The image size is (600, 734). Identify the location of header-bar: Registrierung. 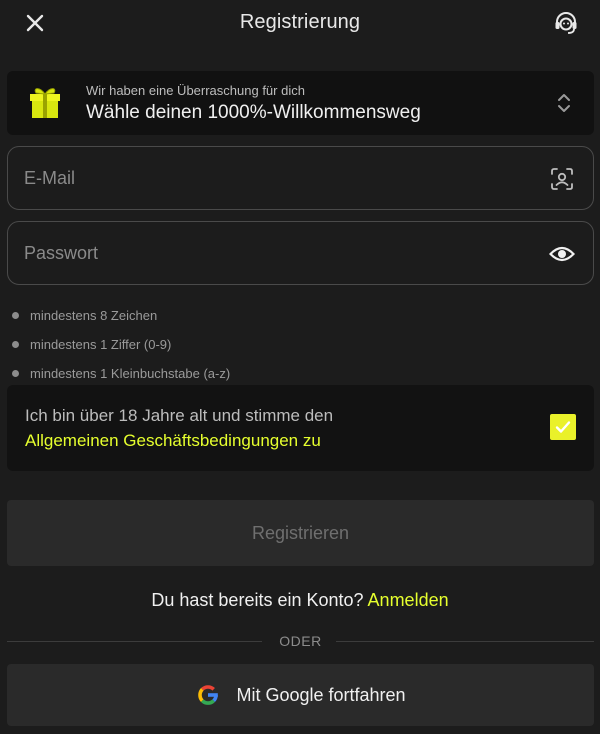
(300, 23).